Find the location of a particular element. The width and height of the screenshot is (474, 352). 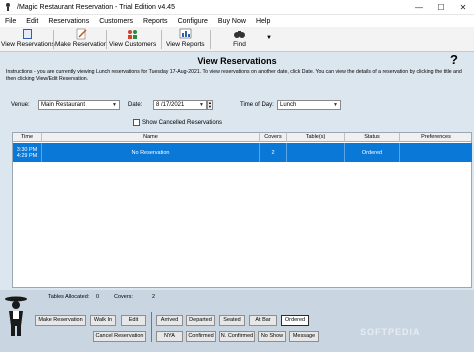

tables-allocated-label: Tables Allocated: is located at coordinates (69, 297).